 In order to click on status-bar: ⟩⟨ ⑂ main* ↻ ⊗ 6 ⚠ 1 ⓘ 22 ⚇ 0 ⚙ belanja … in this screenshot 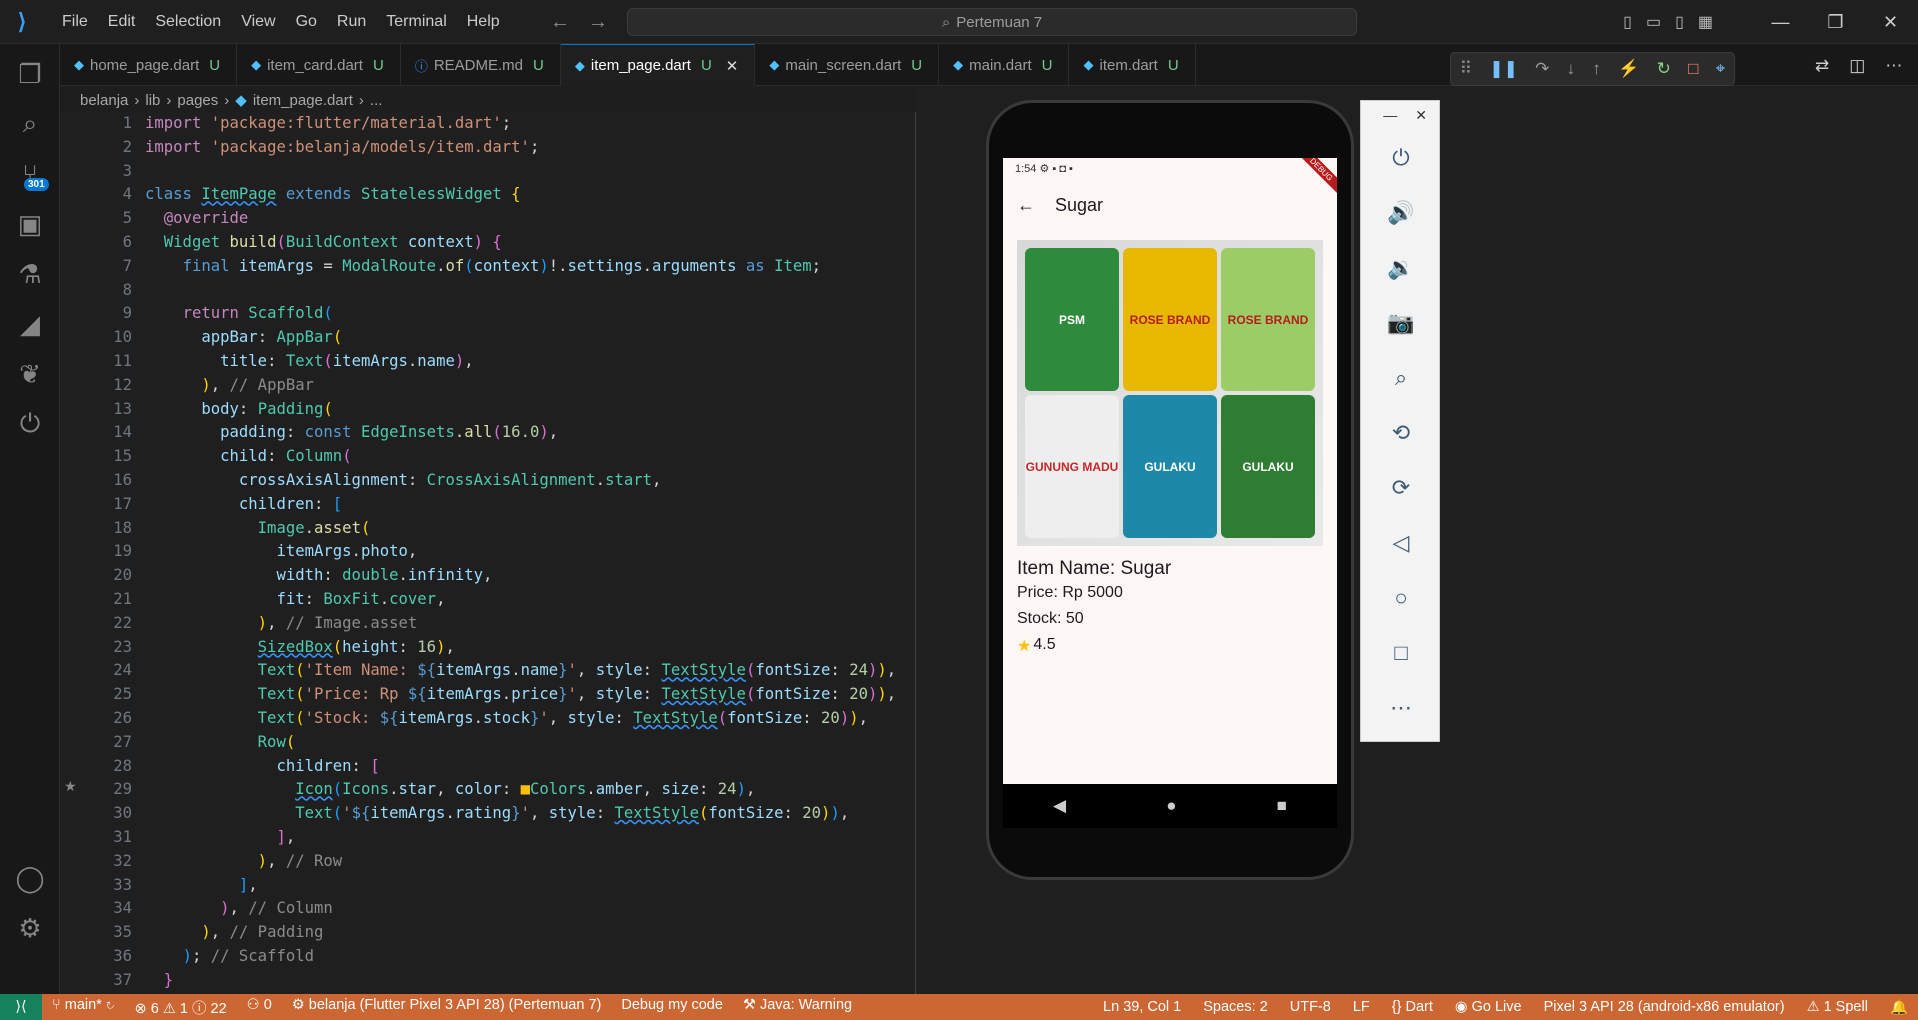, I will do `click(959, 1007)`.